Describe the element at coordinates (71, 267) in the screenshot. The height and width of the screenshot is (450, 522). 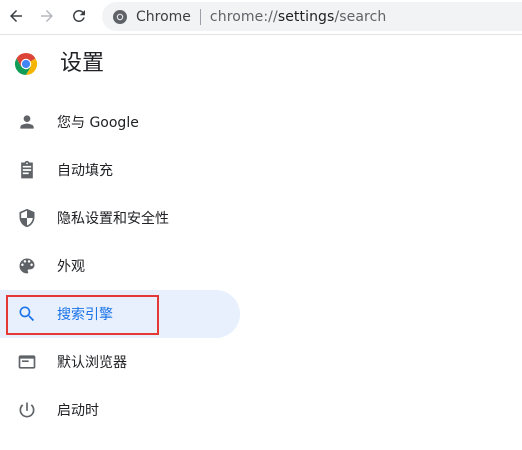
I see `sidebar-item-label: 外观` at that location.